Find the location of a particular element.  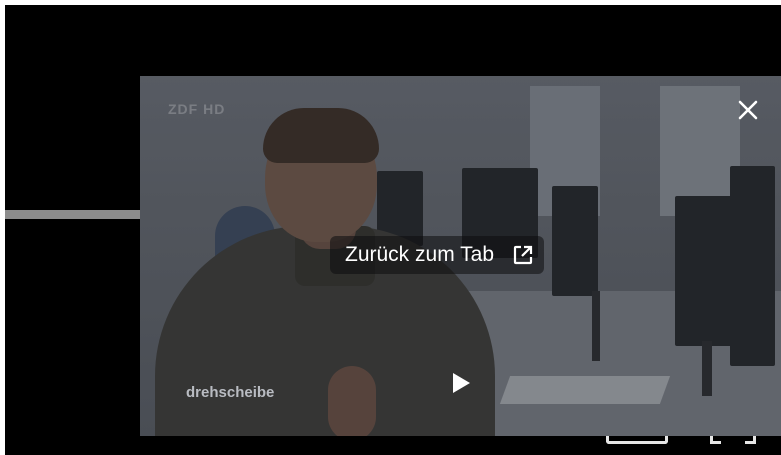

picture-in-picture-icon is located at coordinates (637, 440).